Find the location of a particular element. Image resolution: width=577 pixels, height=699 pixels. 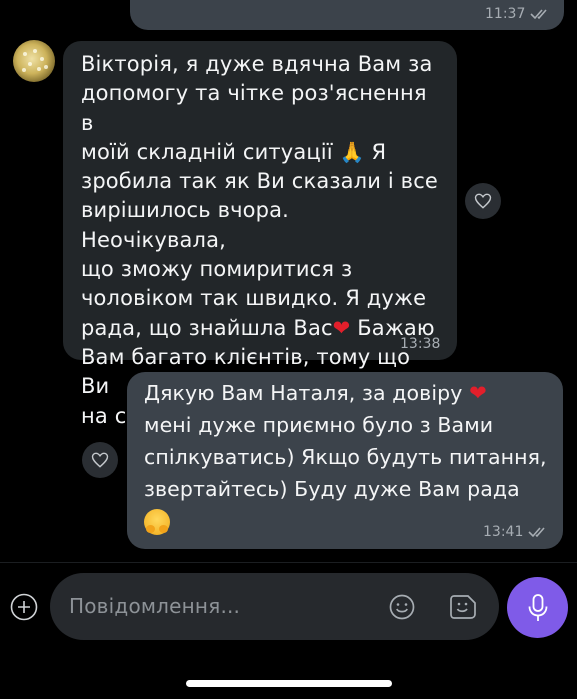

message-line: вирішилось вчора. Неочікувала, is located at coordinates (185, 225).